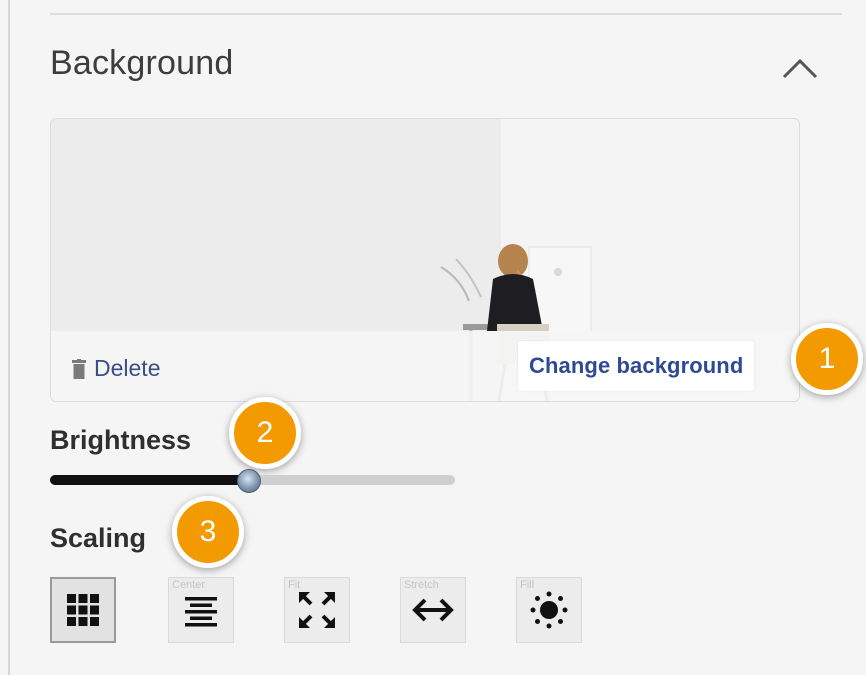  I want to click on brightness-slider-thumb, so click(249, 481).